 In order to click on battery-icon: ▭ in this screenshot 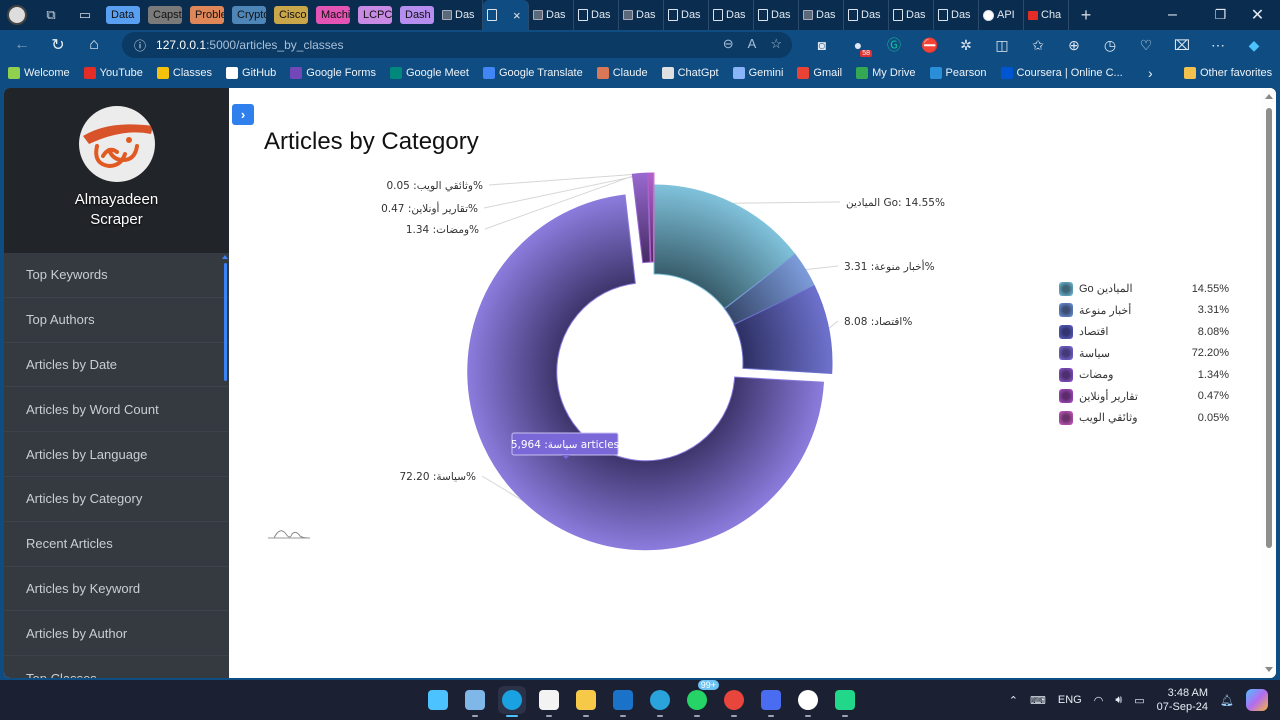, I will do `click(1139, 700)`.